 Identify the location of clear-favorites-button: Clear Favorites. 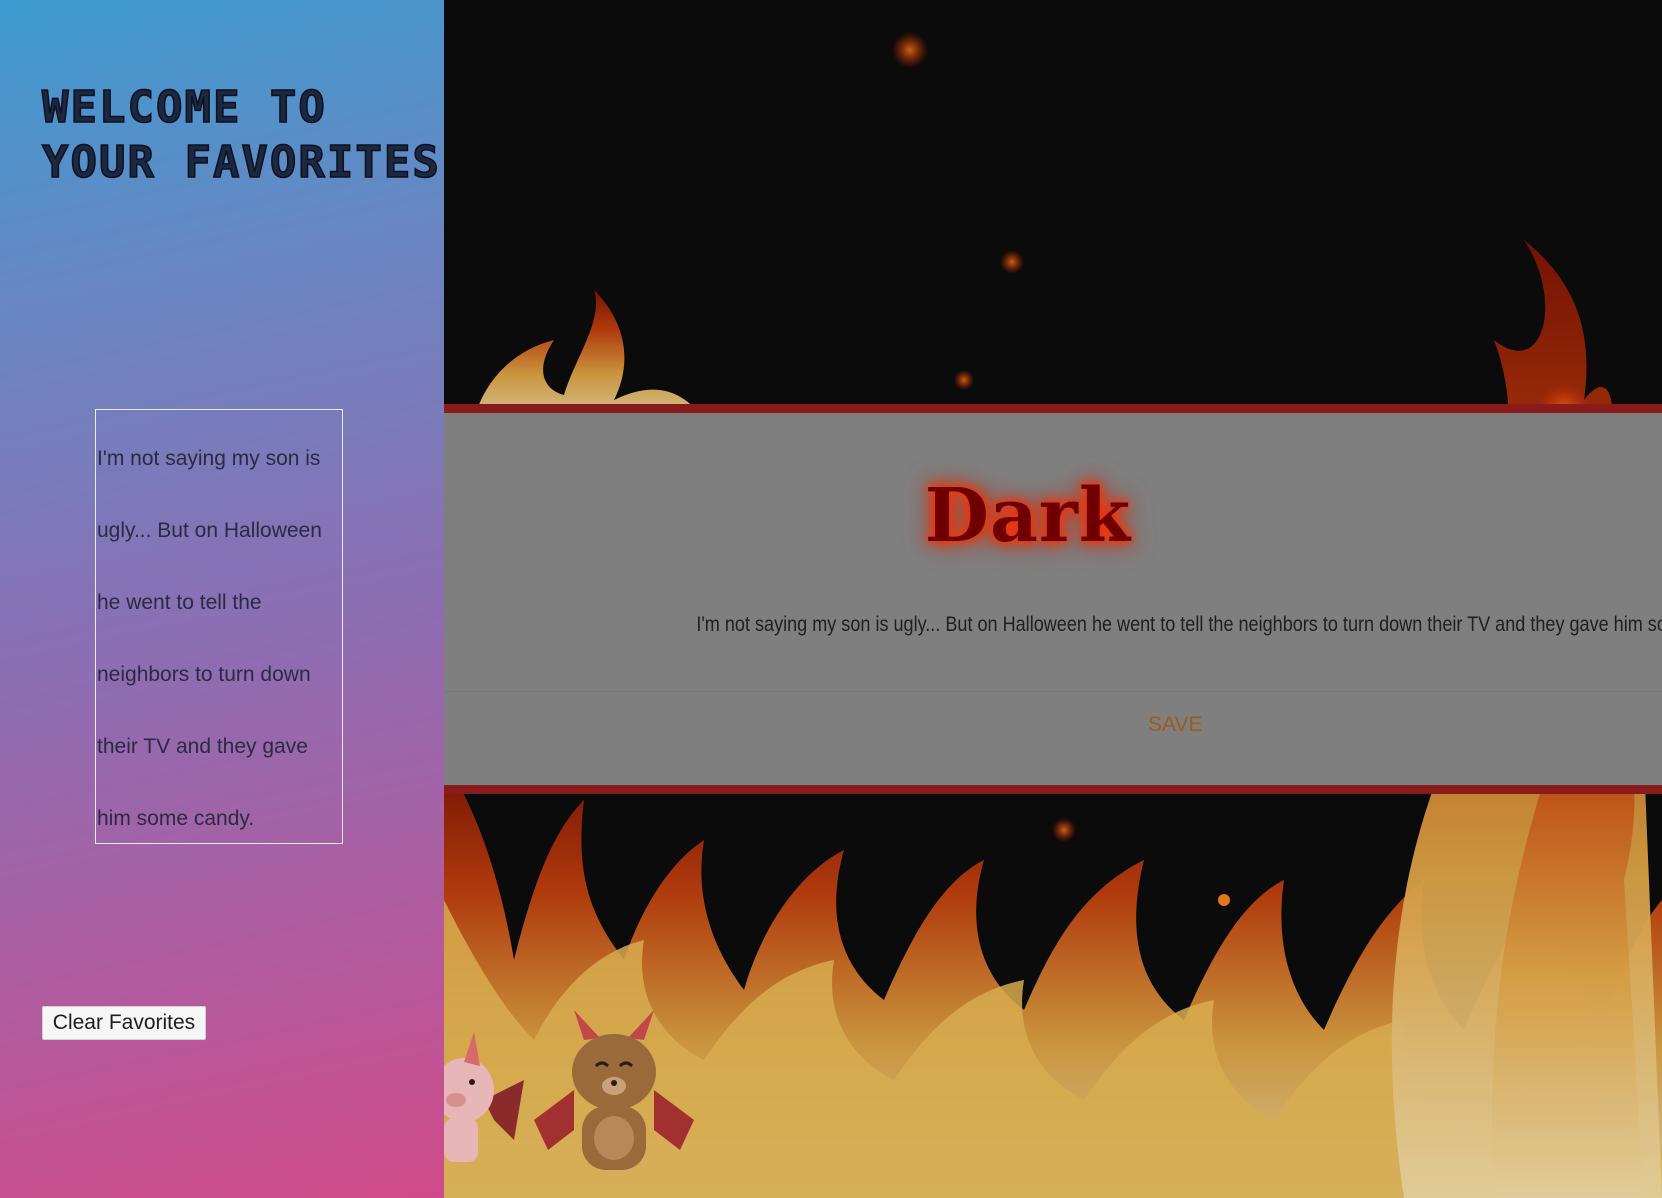
(124, 1023).